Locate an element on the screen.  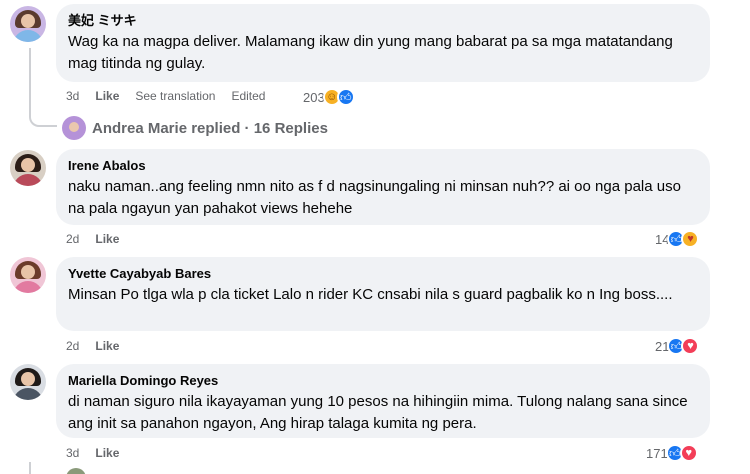
comment-author: Irene Abalos is located at coordinates (383, 165).